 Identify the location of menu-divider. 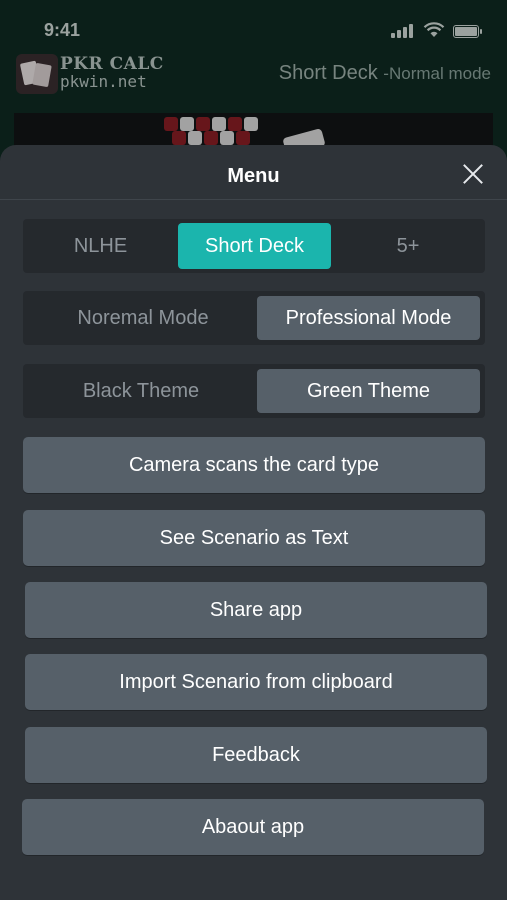
(253, 199).